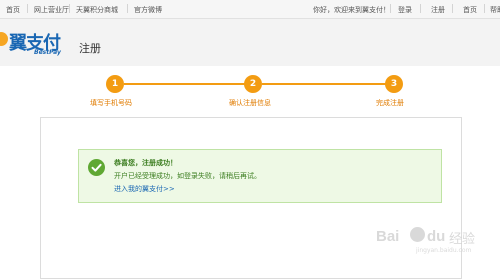  I want to click on watermark-url: jingyan.baidu.com, so click(444, 250).